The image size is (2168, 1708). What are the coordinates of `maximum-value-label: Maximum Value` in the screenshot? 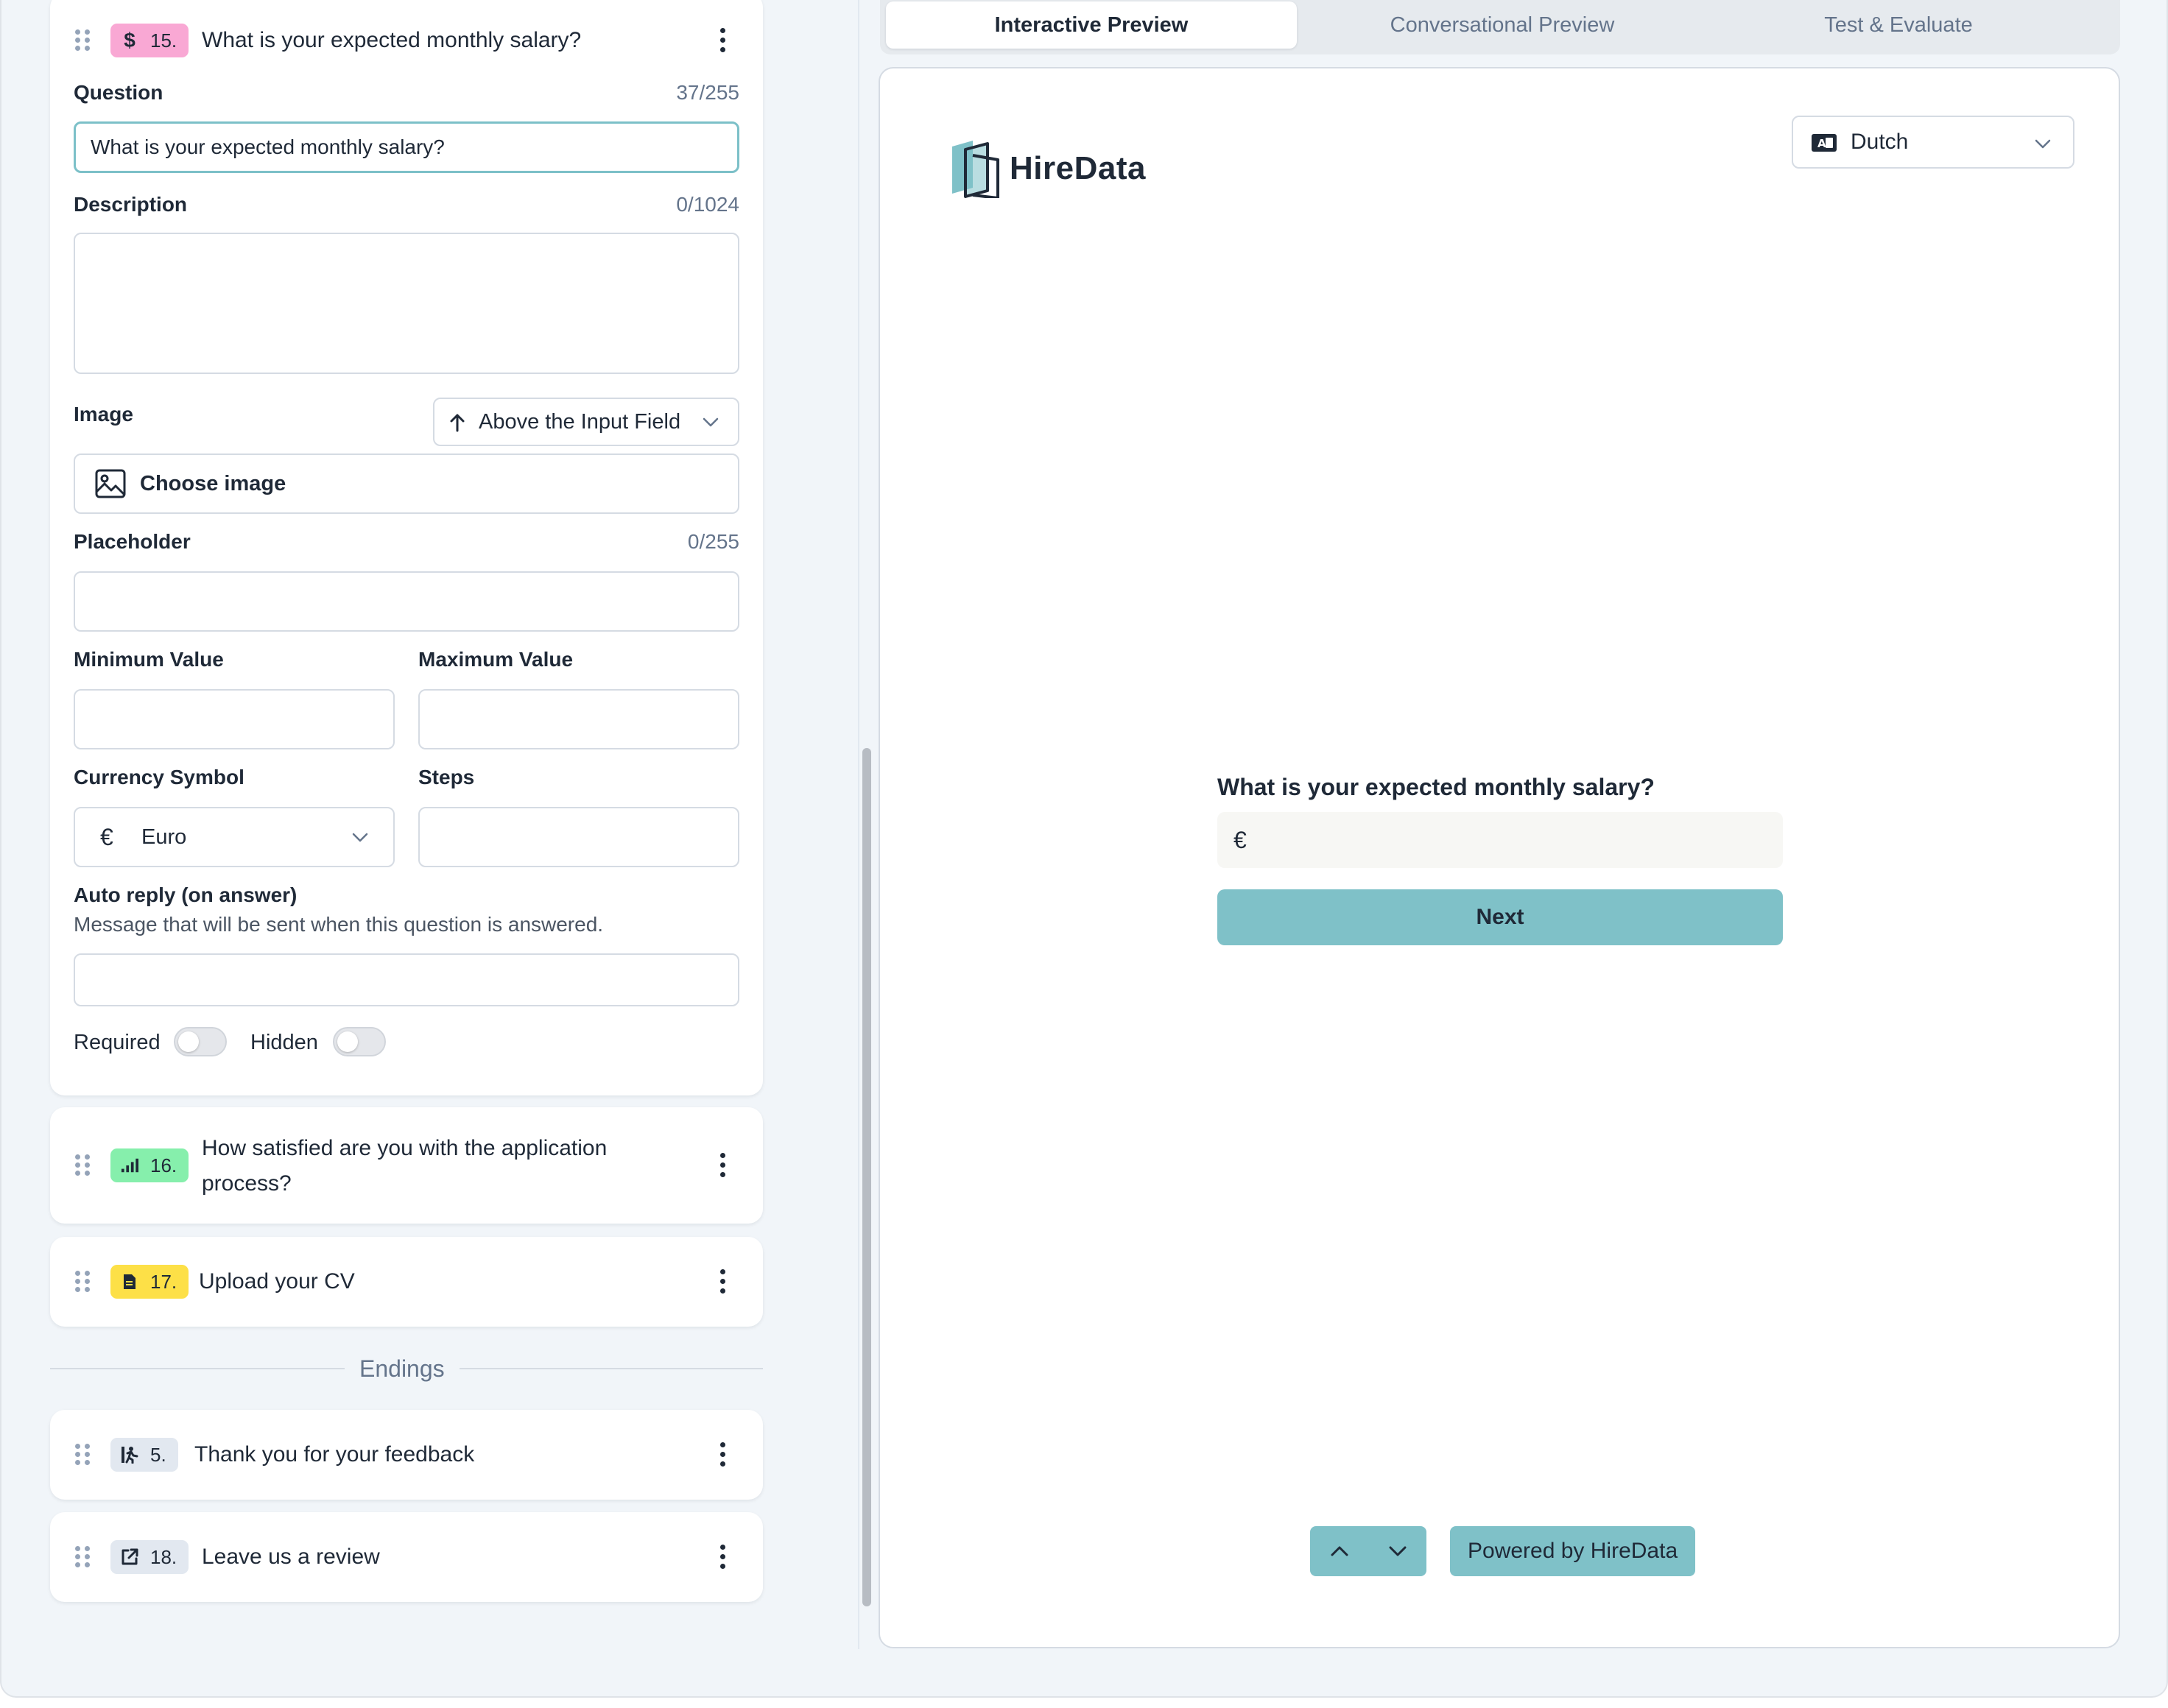 It's located at (496, 659).